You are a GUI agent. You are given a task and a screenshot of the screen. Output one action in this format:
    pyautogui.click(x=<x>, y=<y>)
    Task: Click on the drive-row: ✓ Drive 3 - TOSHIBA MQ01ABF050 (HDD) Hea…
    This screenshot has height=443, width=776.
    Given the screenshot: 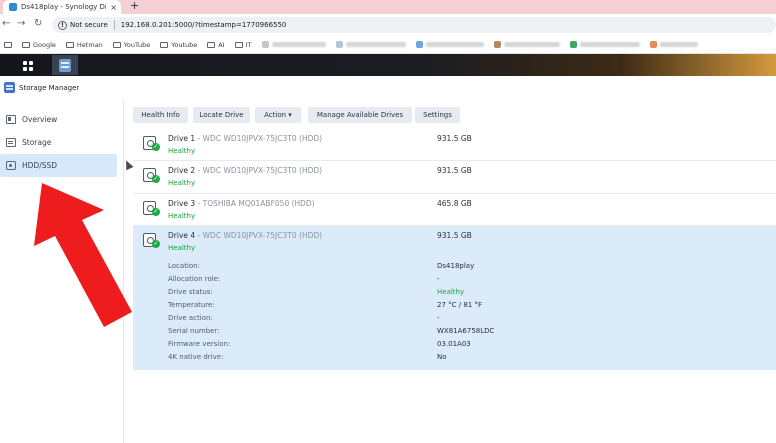 What is the action you would take?
    pyautogui.click(x=454, y=210)
    